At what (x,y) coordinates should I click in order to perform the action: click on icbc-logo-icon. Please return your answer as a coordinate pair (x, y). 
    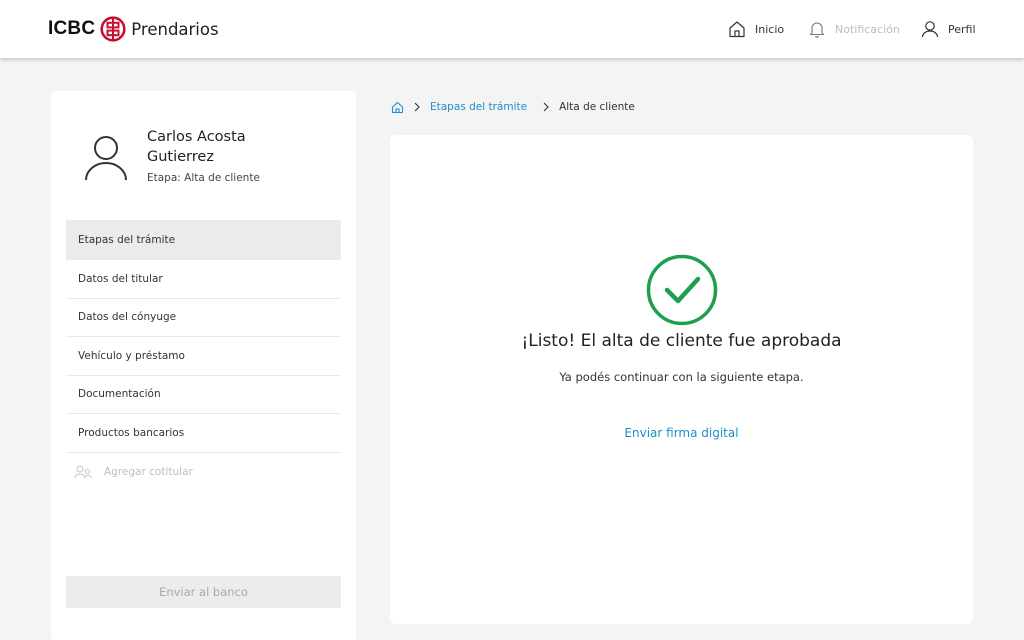
    Looking at the image, I should click on (113, 29).